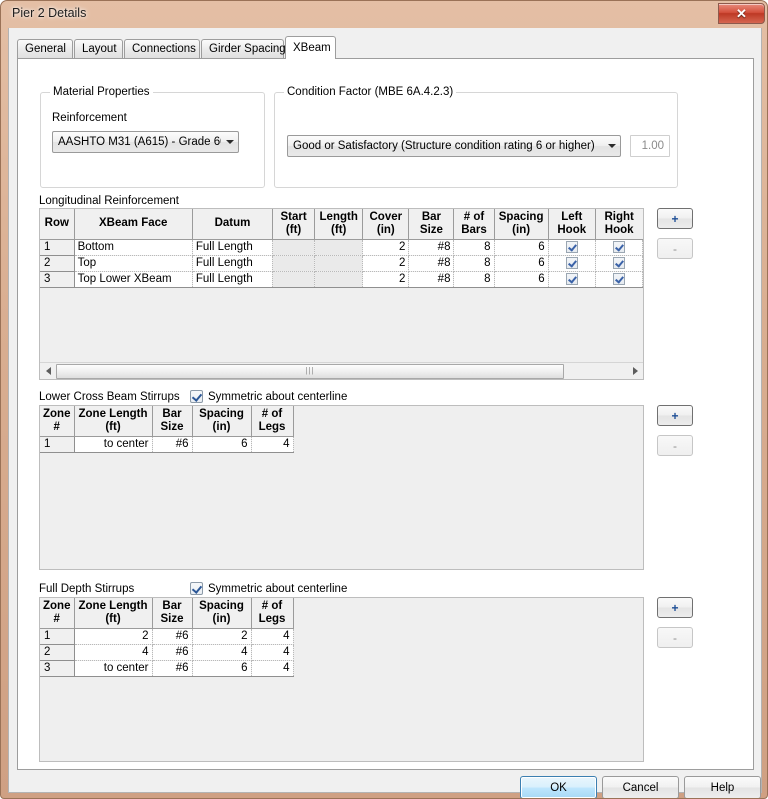 Image resolution: width=768 pixels, height=799 pixels. I want to click on cell-xbeam-face: Top, so click(133, 263).